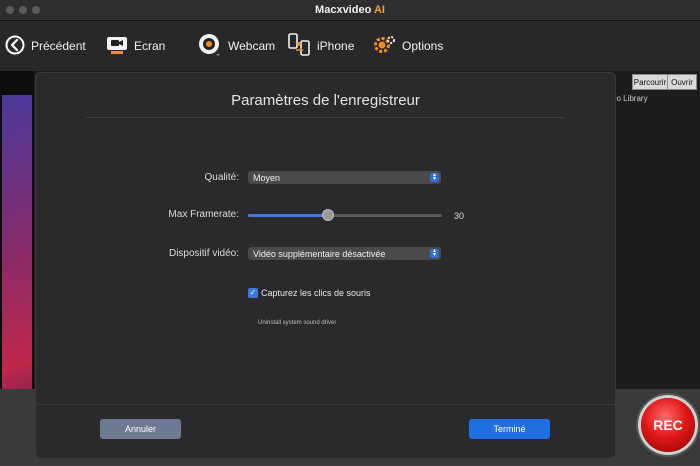 The image size is (700, 466). What do you see at coordinates (319, 253) in the screenshot?
I see `video-device-value: Vidéo supplémentaire désactivée` at bounding box center [319, 253].